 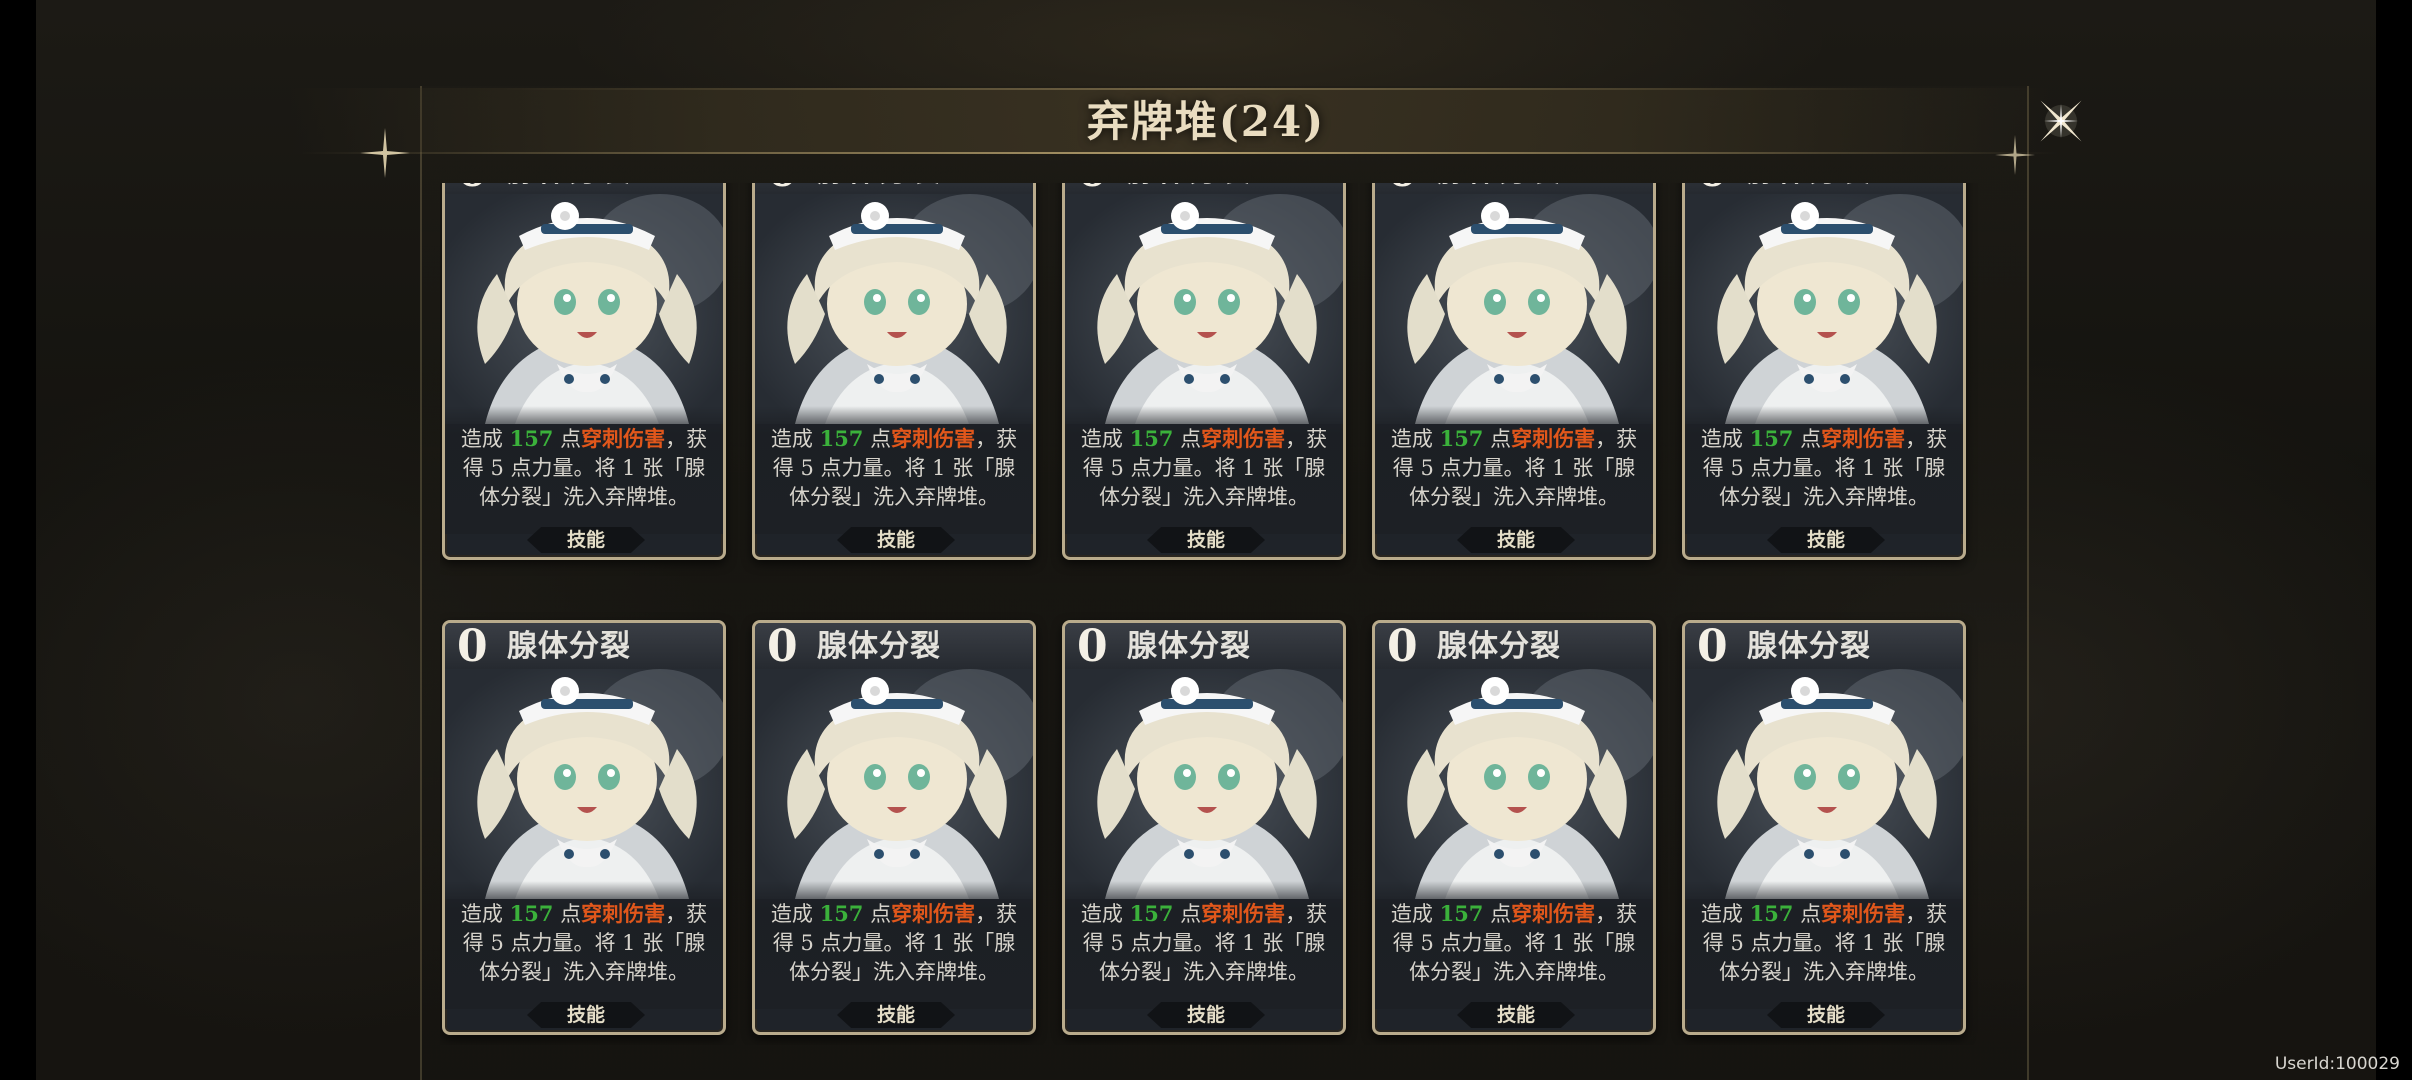 I want to click on title-top-divider, so click(x=1200, y=89).